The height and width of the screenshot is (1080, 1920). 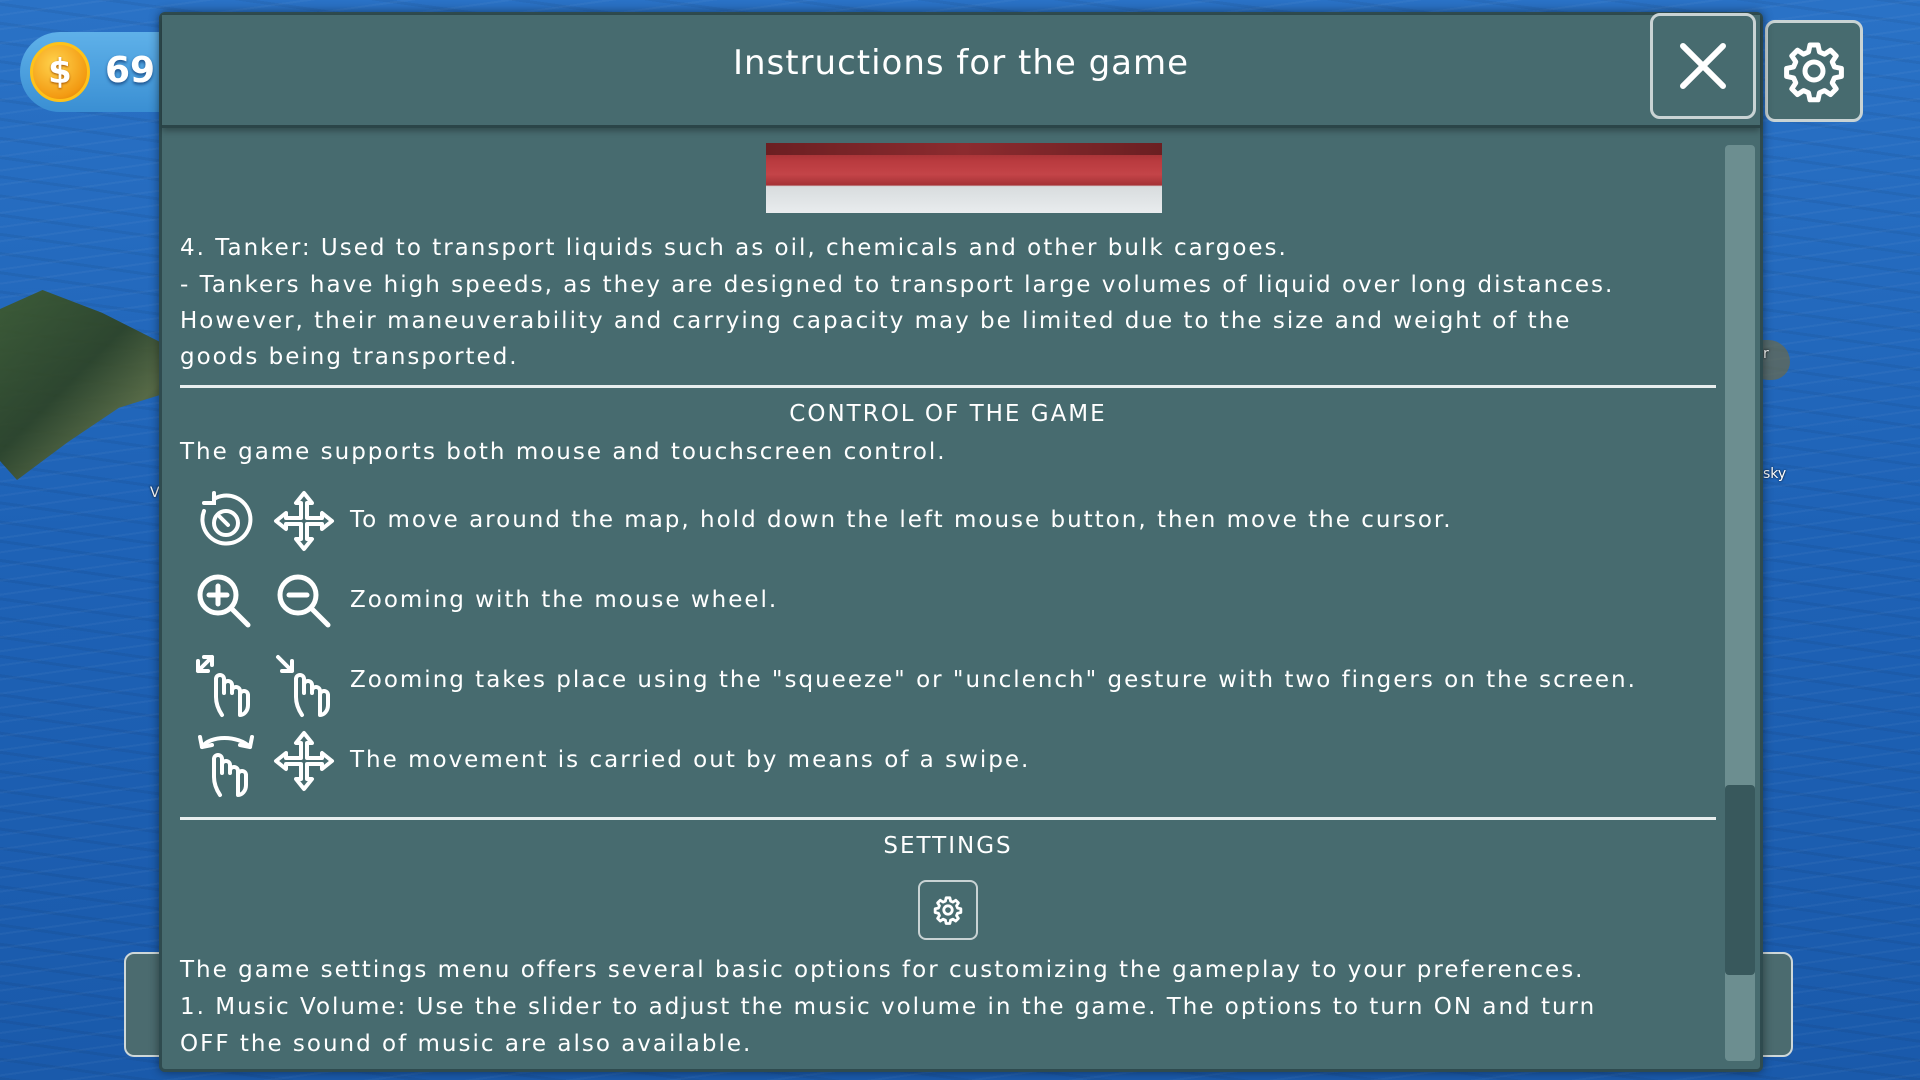 I want to click on close-button, so click(x=1703, y=66).